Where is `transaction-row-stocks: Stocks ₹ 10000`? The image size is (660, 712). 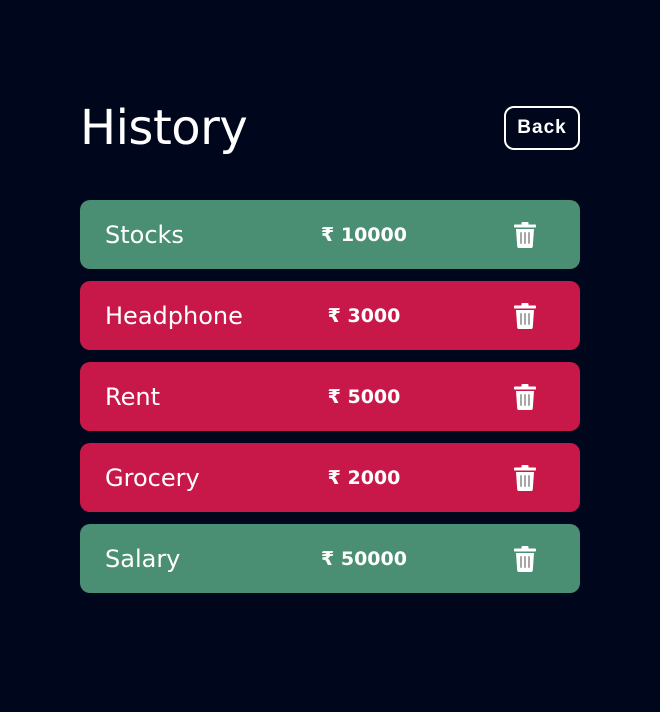 transaction-row-stocks: Stocks ₹ 10000 is located at coordinates (330, 234).